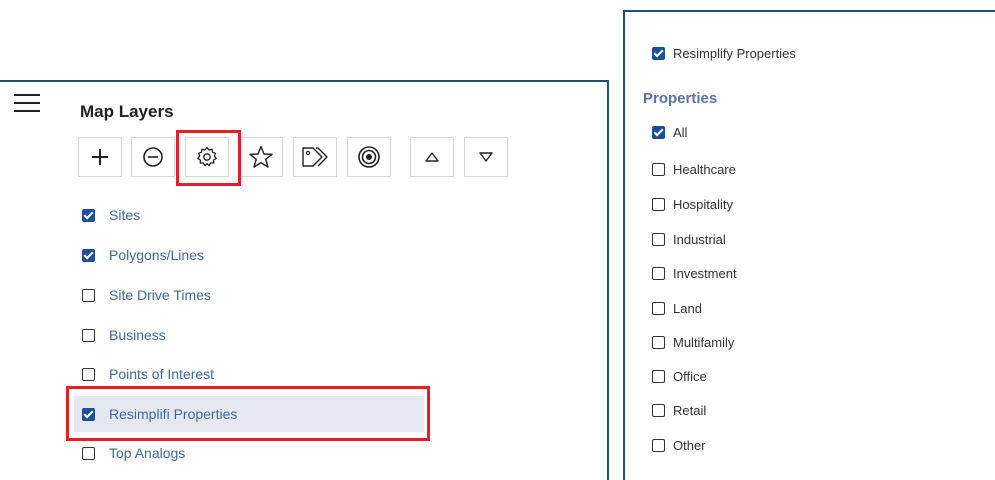 This screenshot has height=480, width=995. What do you see at coordinates (162, 374) in the screenshot?
I see `layer-label: Points of Interest` at bounding box center [162, 374].